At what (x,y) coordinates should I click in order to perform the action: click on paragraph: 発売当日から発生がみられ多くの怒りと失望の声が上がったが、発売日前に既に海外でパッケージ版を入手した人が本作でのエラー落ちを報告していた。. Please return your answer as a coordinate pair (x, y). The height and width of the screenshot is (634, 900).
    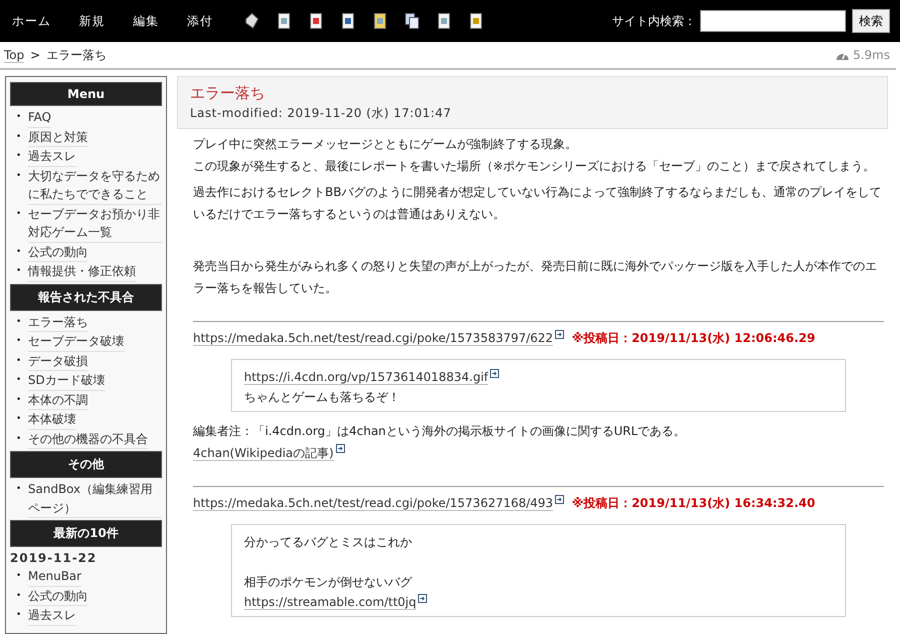
    Looking at the image, I should click on (535, 277).